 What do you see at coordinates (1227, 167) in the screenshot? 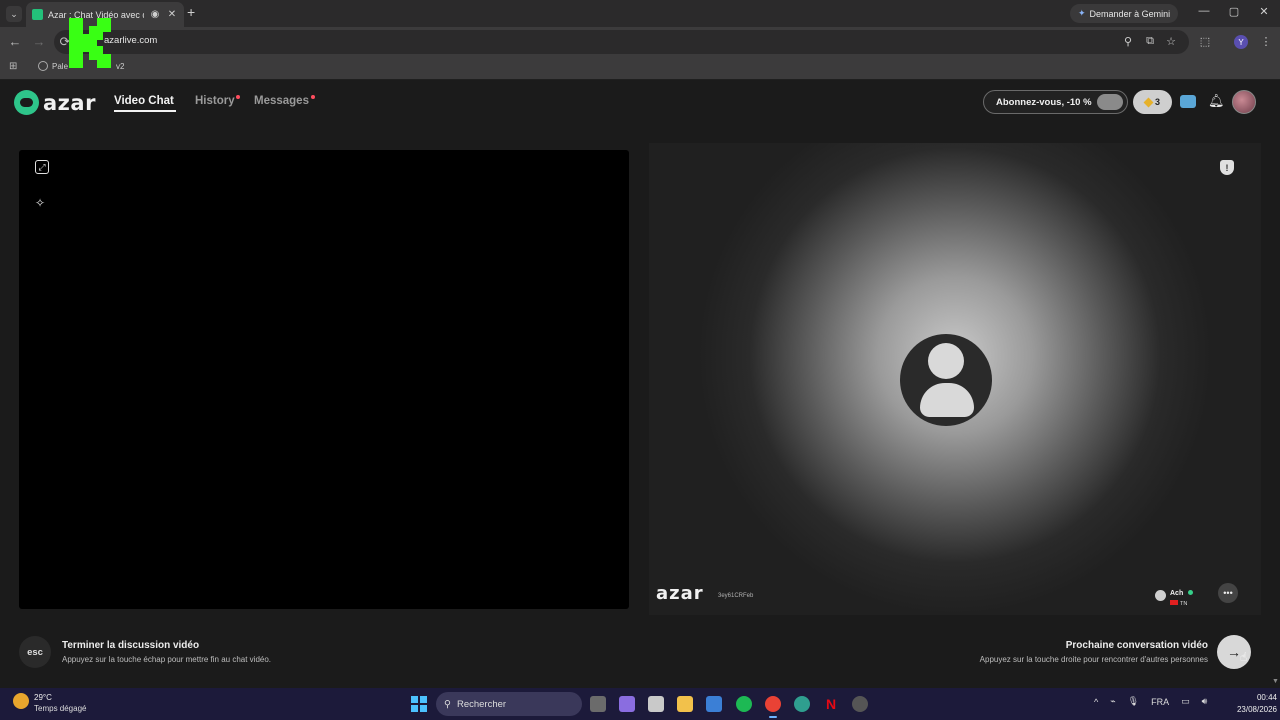
I see `report-shield-icon: !` at bounding box center [1227, 167].